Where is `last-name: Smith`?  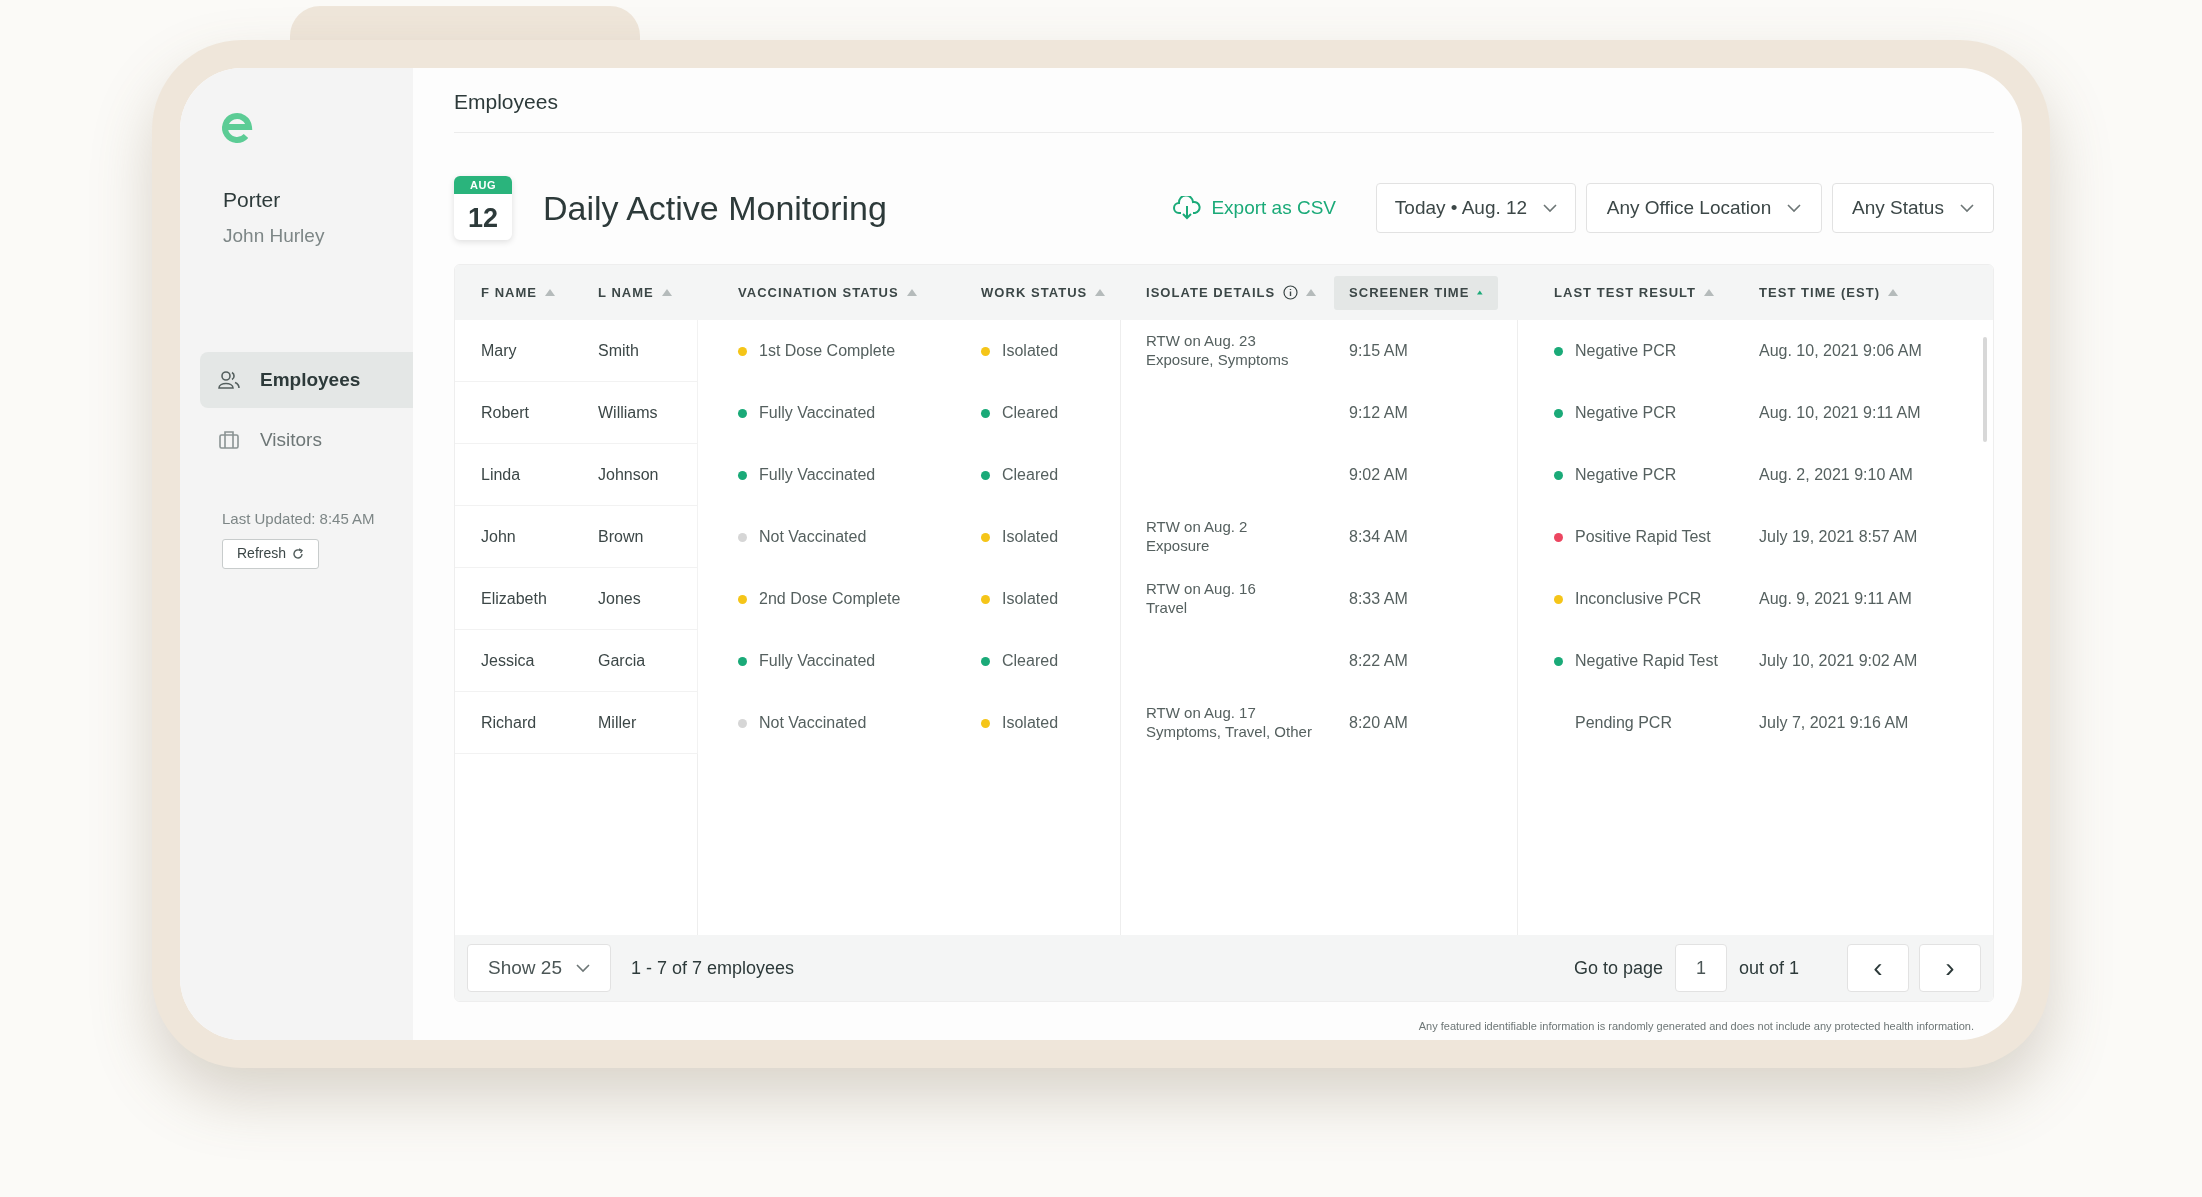
last-name: Smith is located at coordinates (618, 350).